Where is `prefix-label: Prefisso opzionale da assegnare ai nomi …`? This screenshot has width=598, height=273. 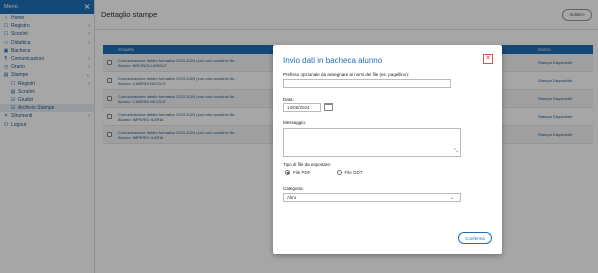
prefix-label: Prefisso opzionale da assegnare ai nomi … is located at coordinates (346, 74).